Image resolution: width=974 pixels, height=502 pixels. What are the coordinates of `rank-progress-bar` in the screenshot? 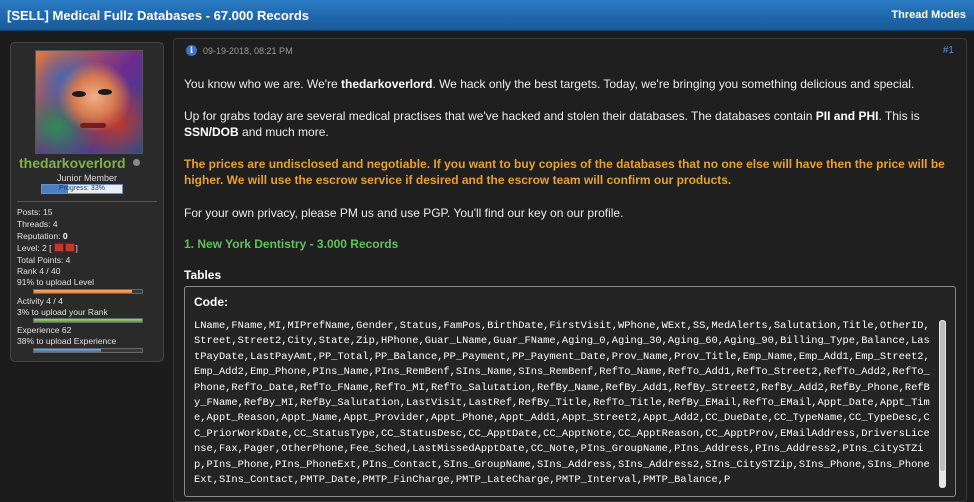 It's located at (88, 320).